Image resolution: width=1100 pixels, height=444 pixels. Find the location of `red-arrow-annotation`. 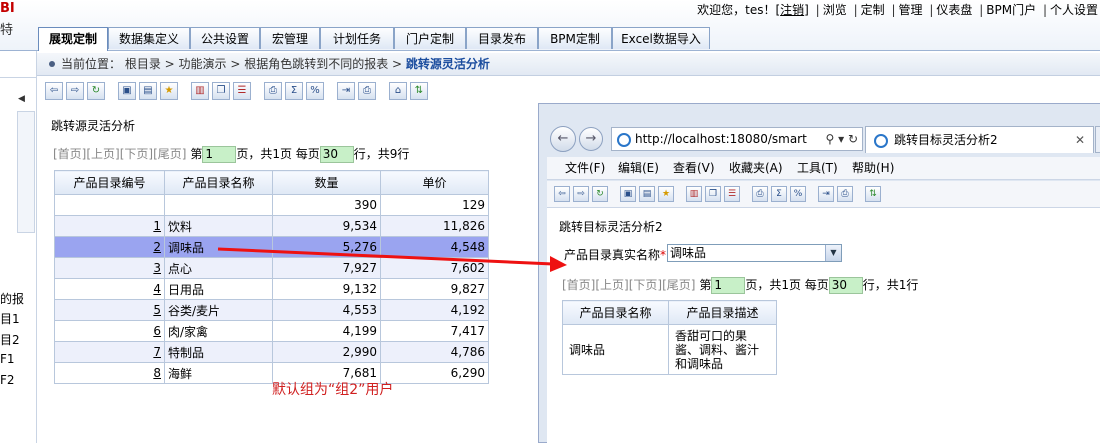

red-arrow-annotation is located at coordinates (392, 259).